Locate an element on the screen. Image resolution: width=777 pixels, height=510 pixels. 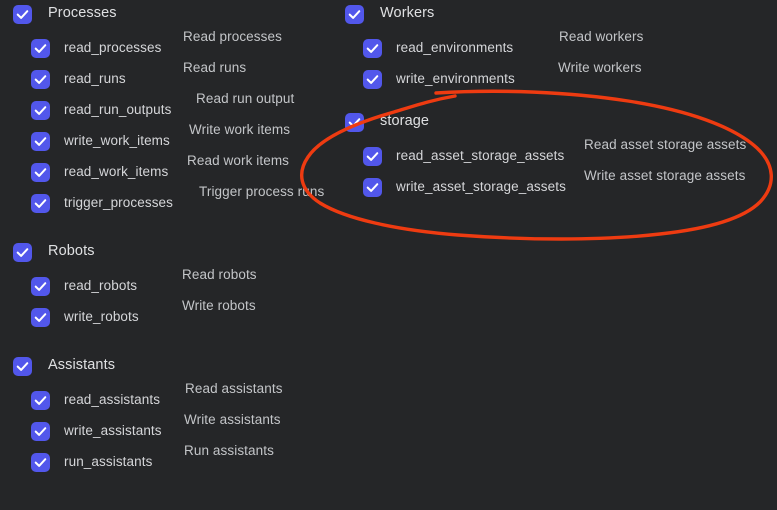
permission-name: run_assistants is located at coordinates (108, 461).